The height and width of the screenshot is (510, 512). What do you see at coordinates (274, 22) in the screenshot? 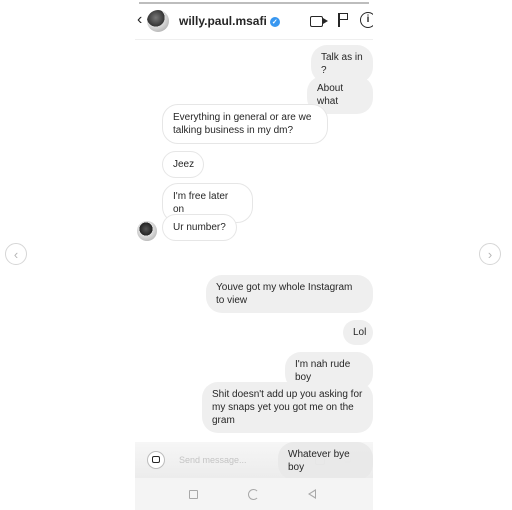
I see `verified-badge-icon: ✓` at bounding box center [274, 22].